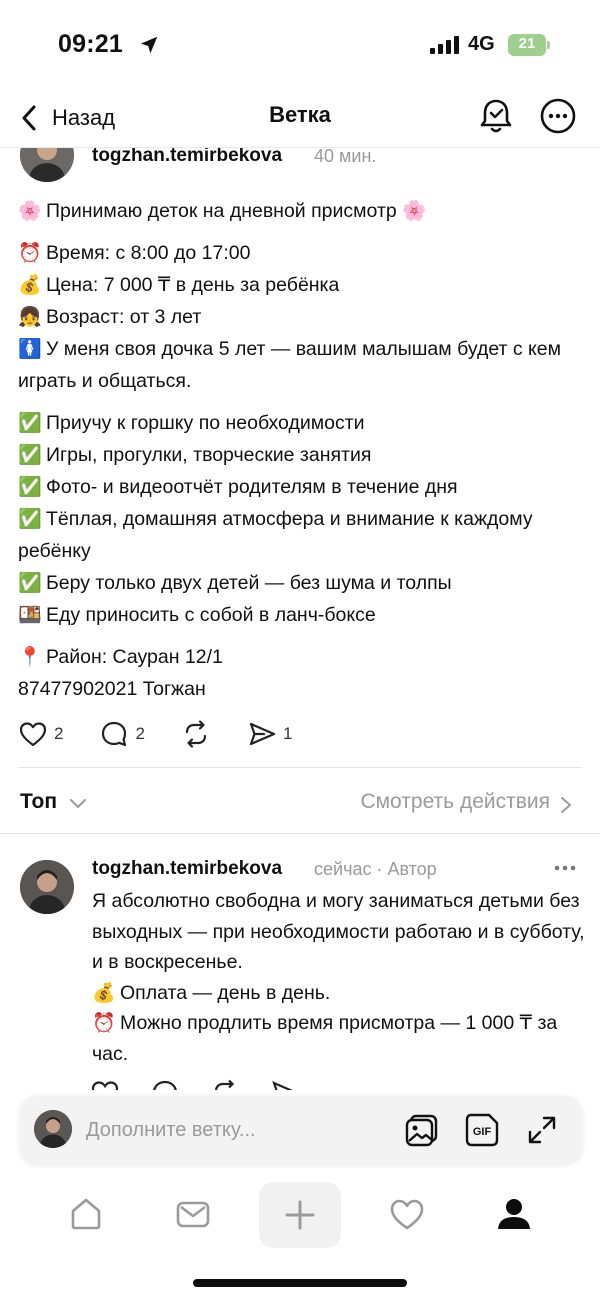 The width and height of the screenshot is (600, 1300). I want to click on tab-create, so click(300, 1215).